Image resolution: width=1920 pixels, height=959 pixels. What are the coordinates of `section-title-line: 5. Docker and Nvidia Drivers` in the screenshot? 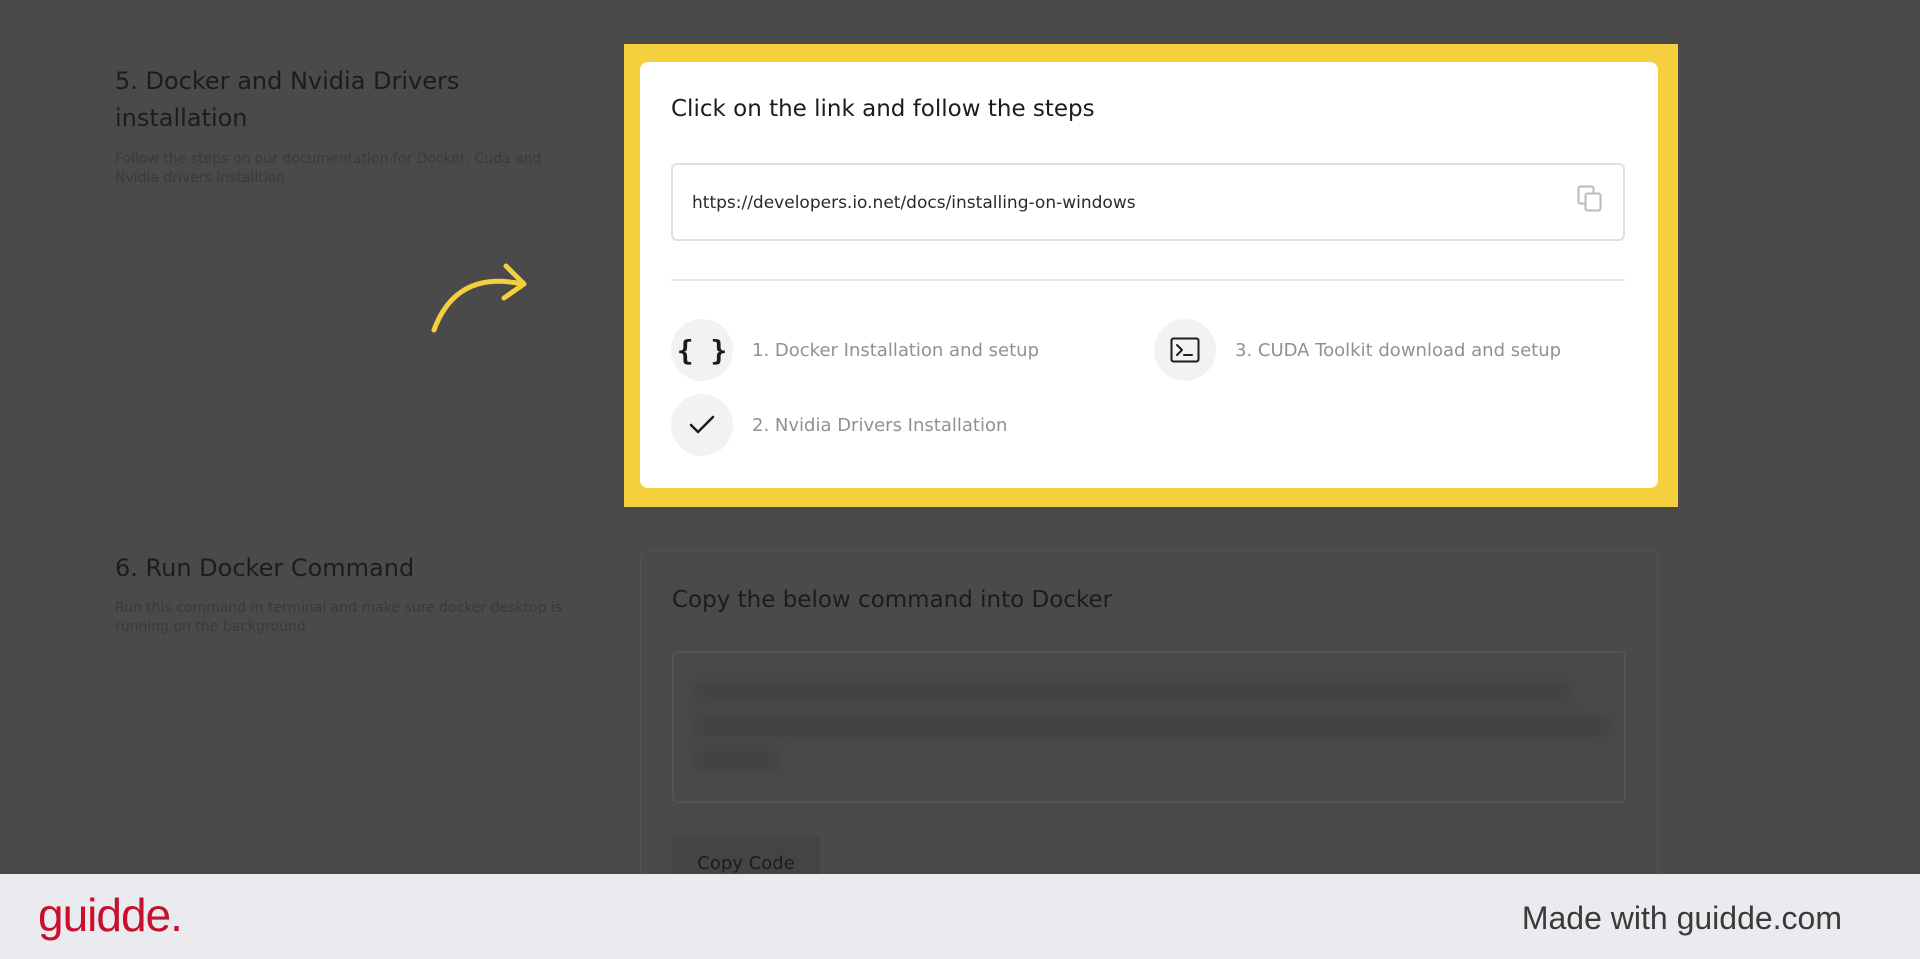 It's located at (287, 81).